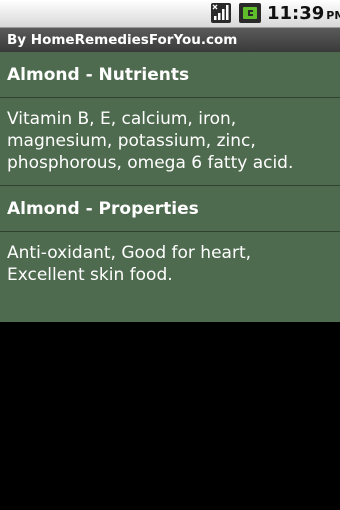 This screenshot has height=510, width=340. What do you see at coordinates (333, 15) in the screenshot?
I see `clock-ampm: PM` at bounding box center [333, 15].